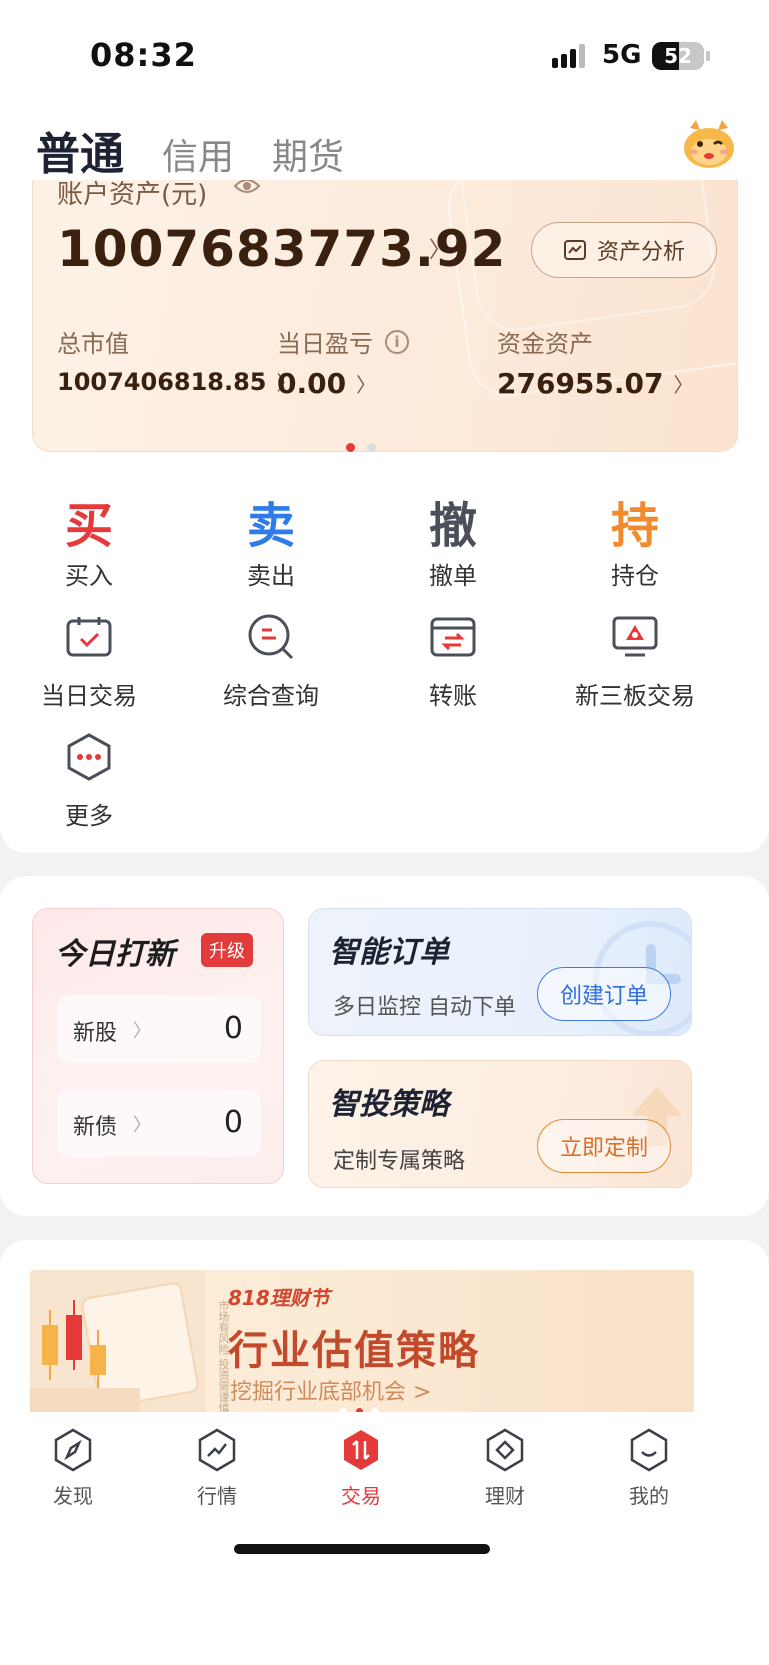  Describe the element at coordinates (595, 362) in the screenshot. I see `cash-asset-metric: 资金资产 276955.07 〉` at that location.